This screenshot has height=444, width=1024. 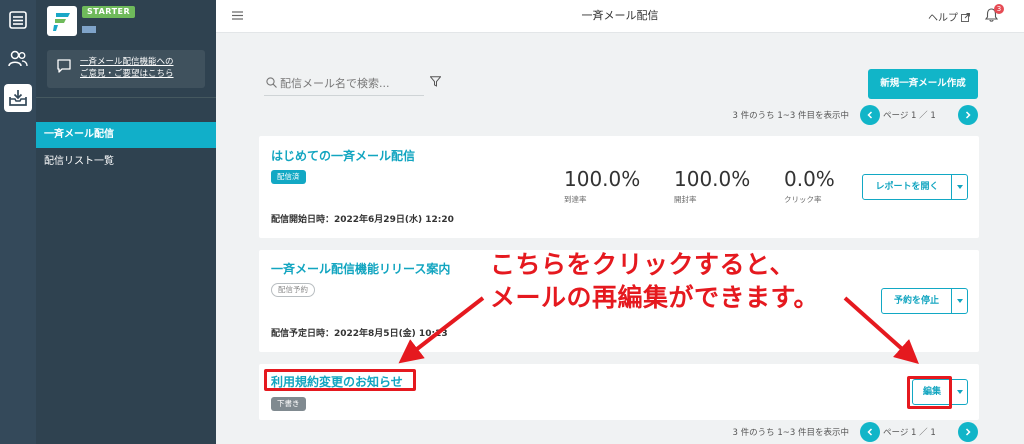 I want to click on page-title: 一斉メール配信, so click(x=620, y=15).